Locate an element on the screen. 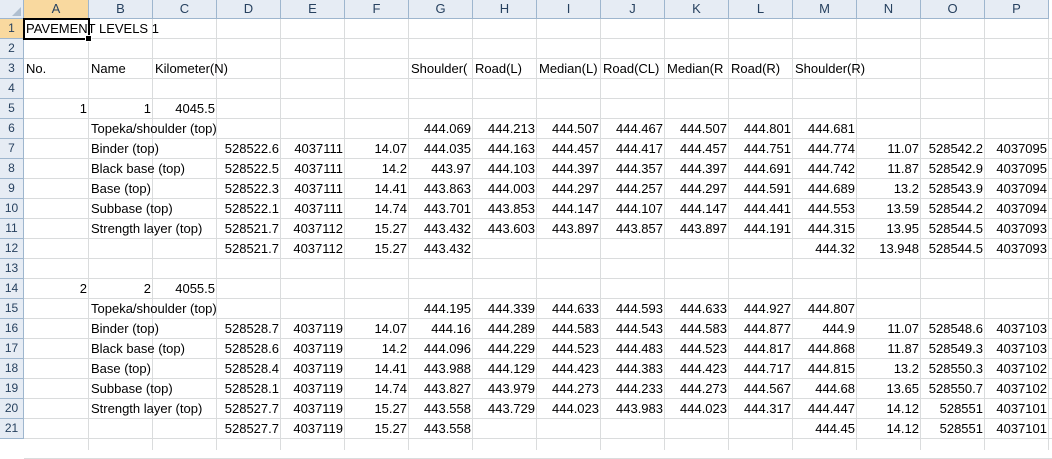  cell-h6: 444.213 is located at coordinates (505, 129).